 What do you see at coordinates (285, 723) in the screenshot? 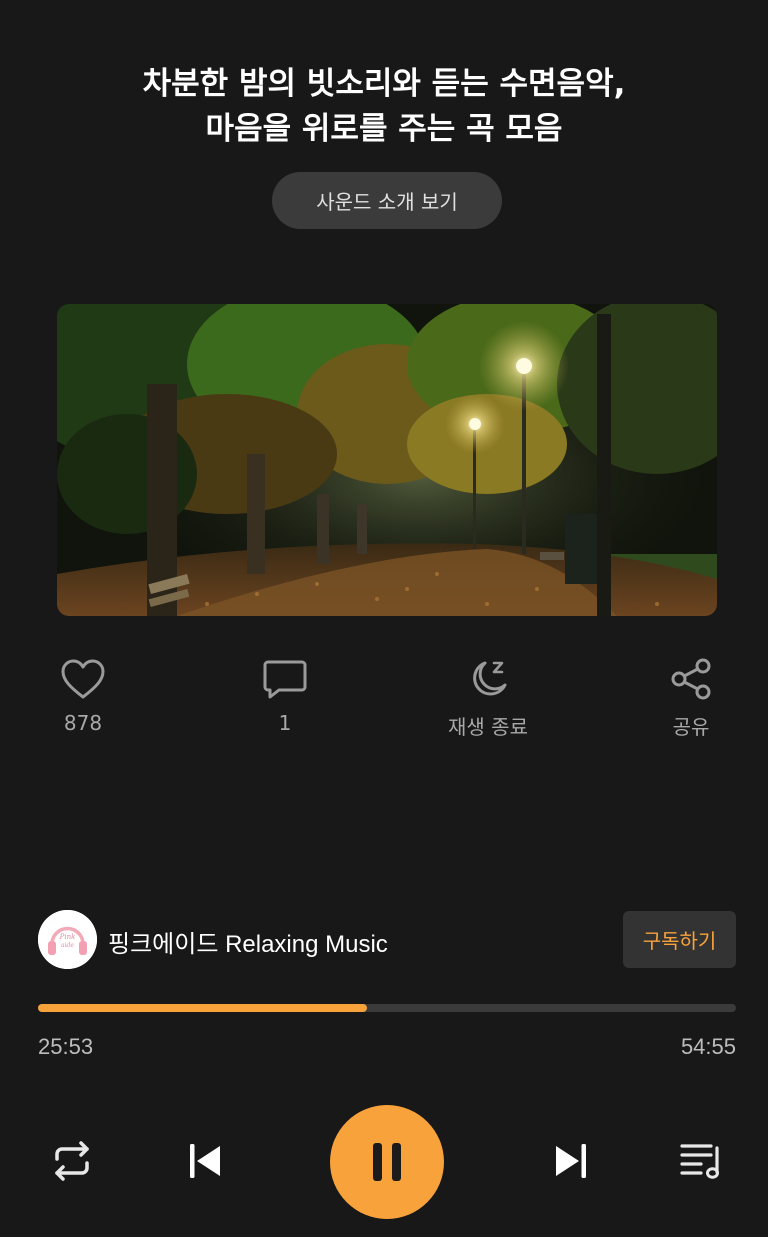
I see `comment-count: 1` at bounding box center [285, 723].